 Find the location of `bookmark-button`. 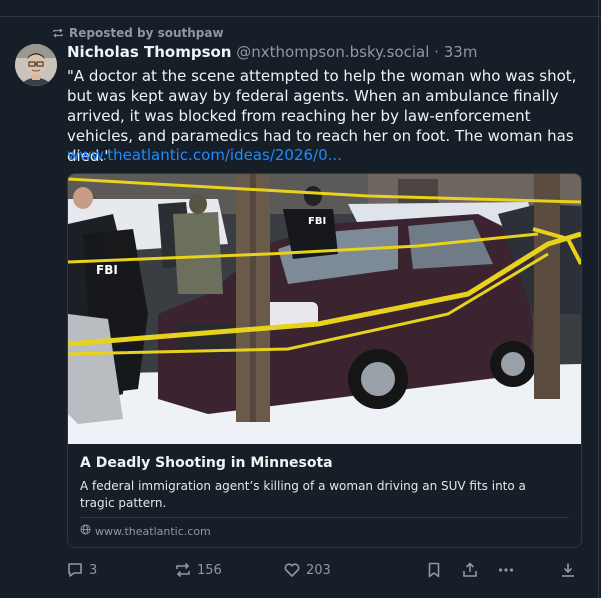

bookmark-button is located at coordinates (434, 570).